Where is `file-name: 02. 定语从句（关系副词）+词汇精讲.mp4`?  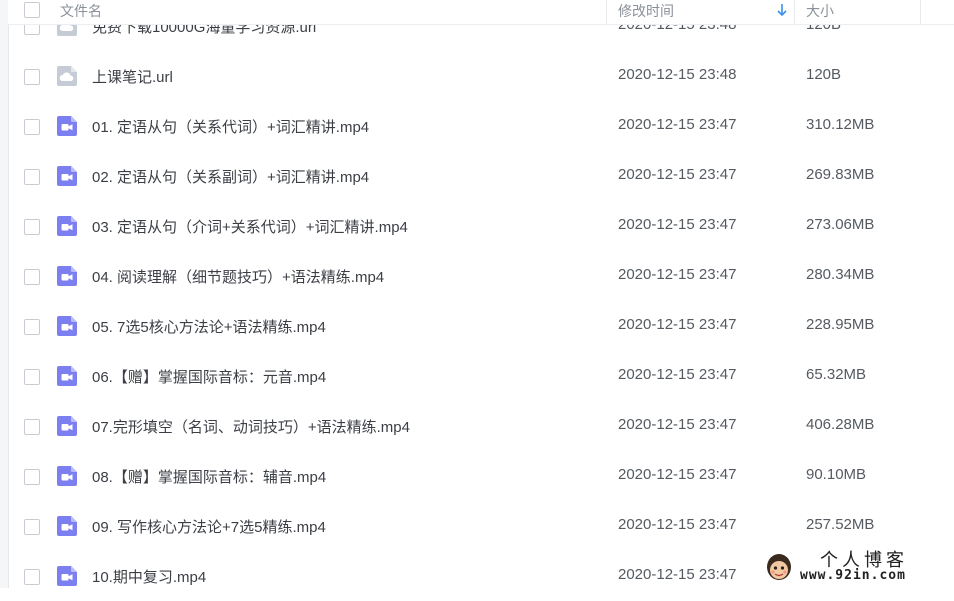
file-name: 02. 定语从句（关系副词）+词汇精讲.mp4 is located at coordinates (230, 176).